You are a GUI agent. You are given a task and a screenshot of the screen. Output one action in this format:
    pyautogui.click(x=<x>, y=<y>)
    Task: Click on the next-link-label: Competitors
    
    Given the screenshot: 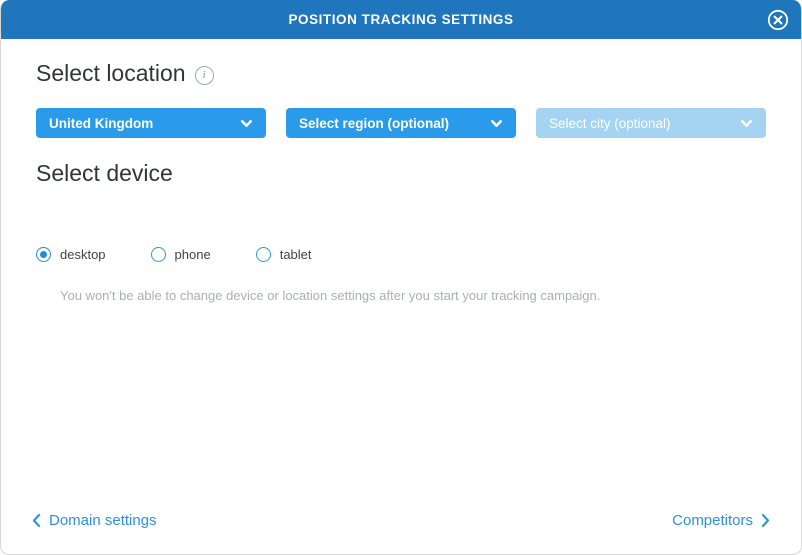 What is the action you would take?
    pyautogui.click(x=712, y=520)
    